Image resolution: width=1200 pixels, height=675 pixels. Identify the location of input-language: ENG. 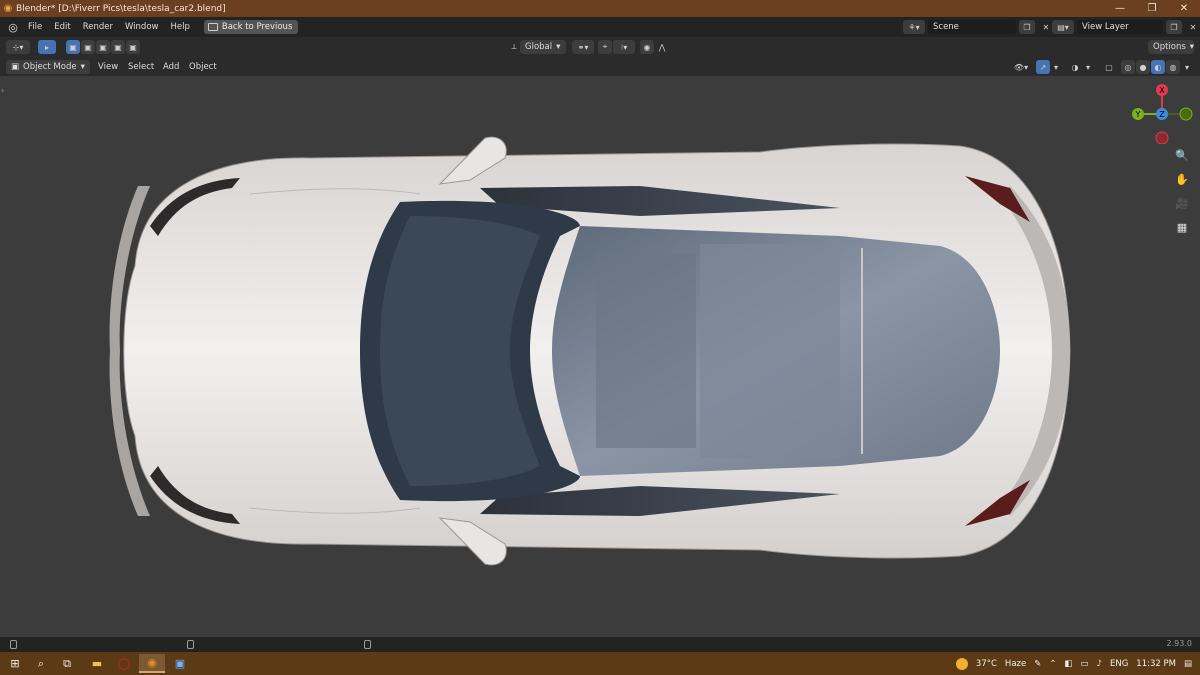
(1119, 664).